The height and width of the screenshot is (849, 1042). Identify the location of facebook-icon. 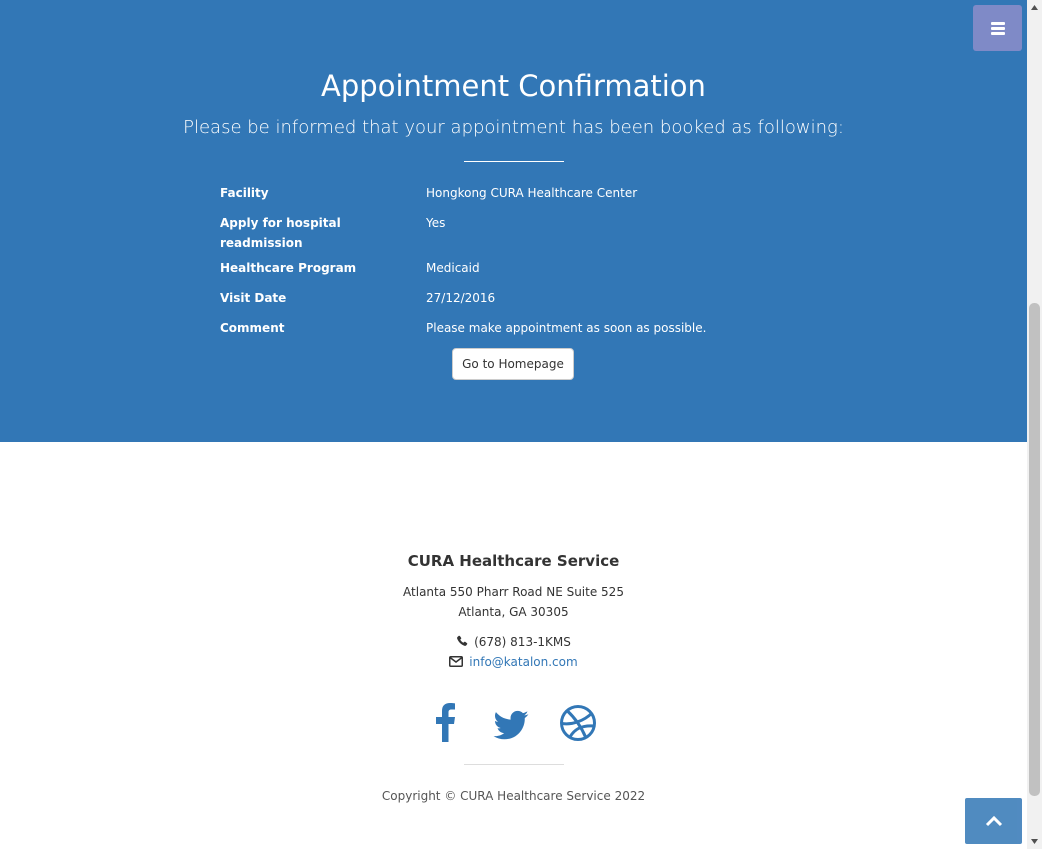
(445, 722).